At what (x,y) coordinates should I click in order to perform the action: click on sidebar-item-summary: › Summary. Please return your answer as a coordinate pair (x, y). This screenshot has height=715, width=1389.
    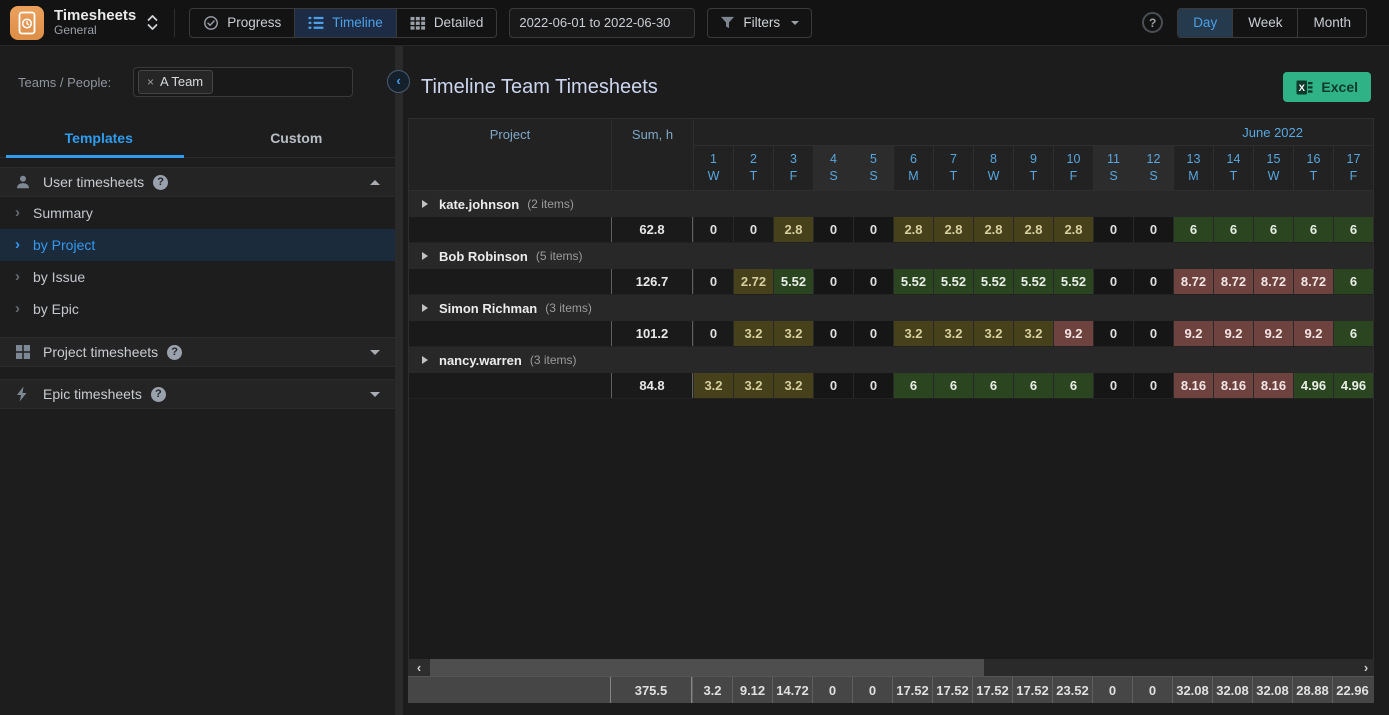
    Looking at the image, I should click on (197, 213).